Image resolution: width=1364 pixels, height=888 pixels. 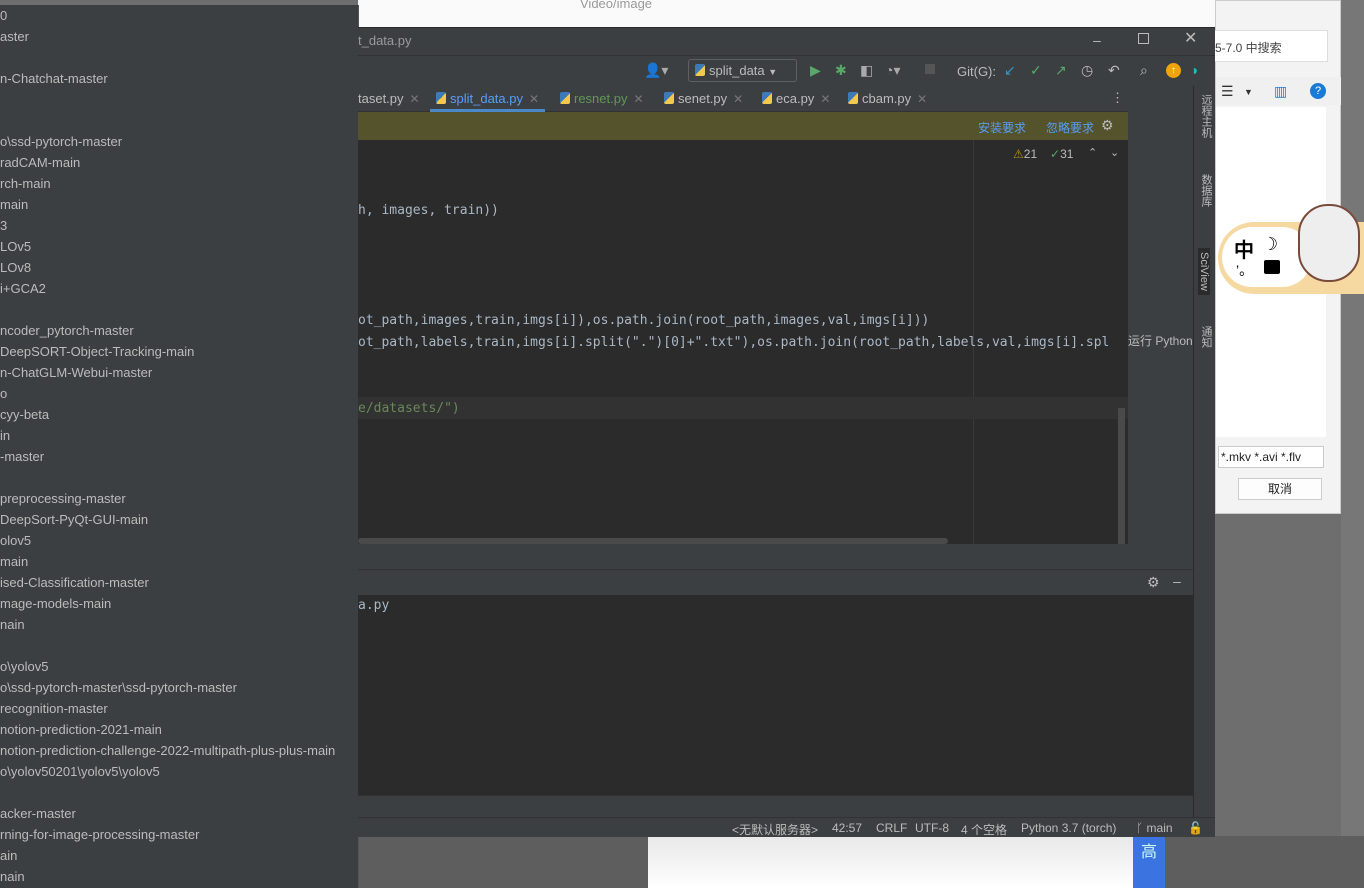 What do you see at coordinates (1318, 91) in the screenshot?
I see `help-icon: ?` at bounding box center [1318, 91].